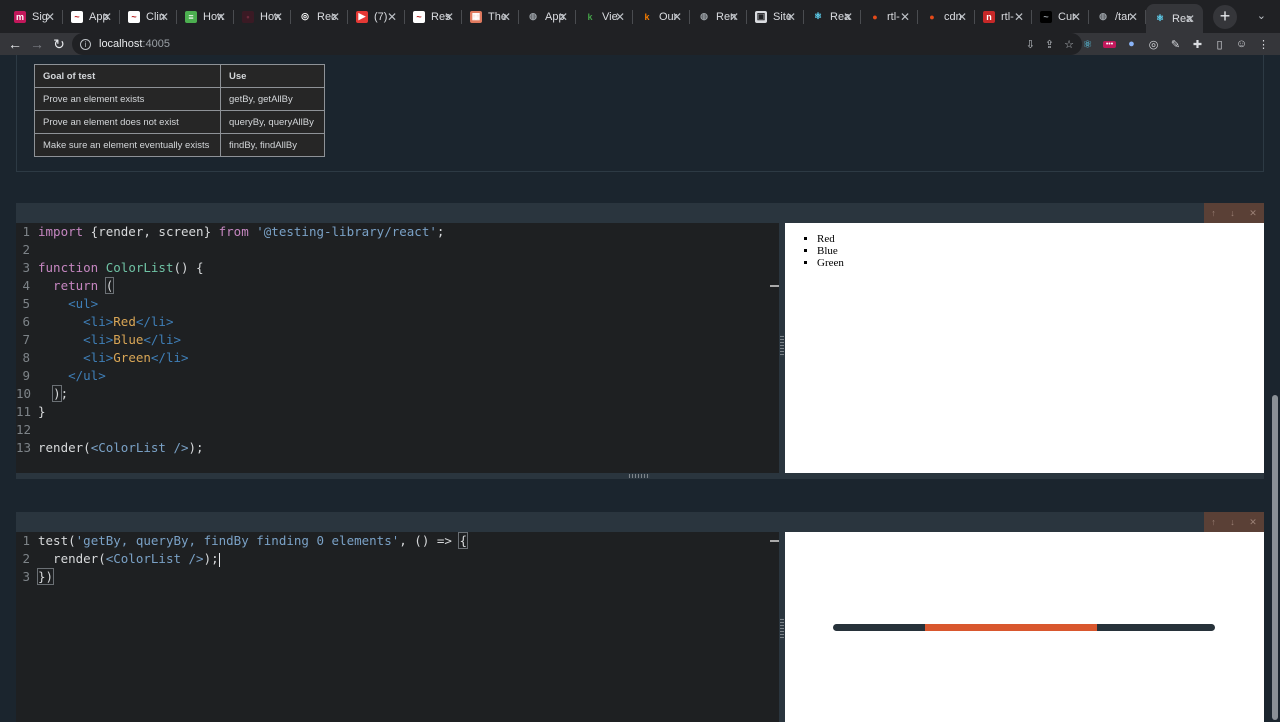 This screenshot has width=1280, height=722. What do you see at coordinates (889, 16) in the screenshot?
I see `browser-tab: ● rtl- ✕` at bounding box center [889, 16].